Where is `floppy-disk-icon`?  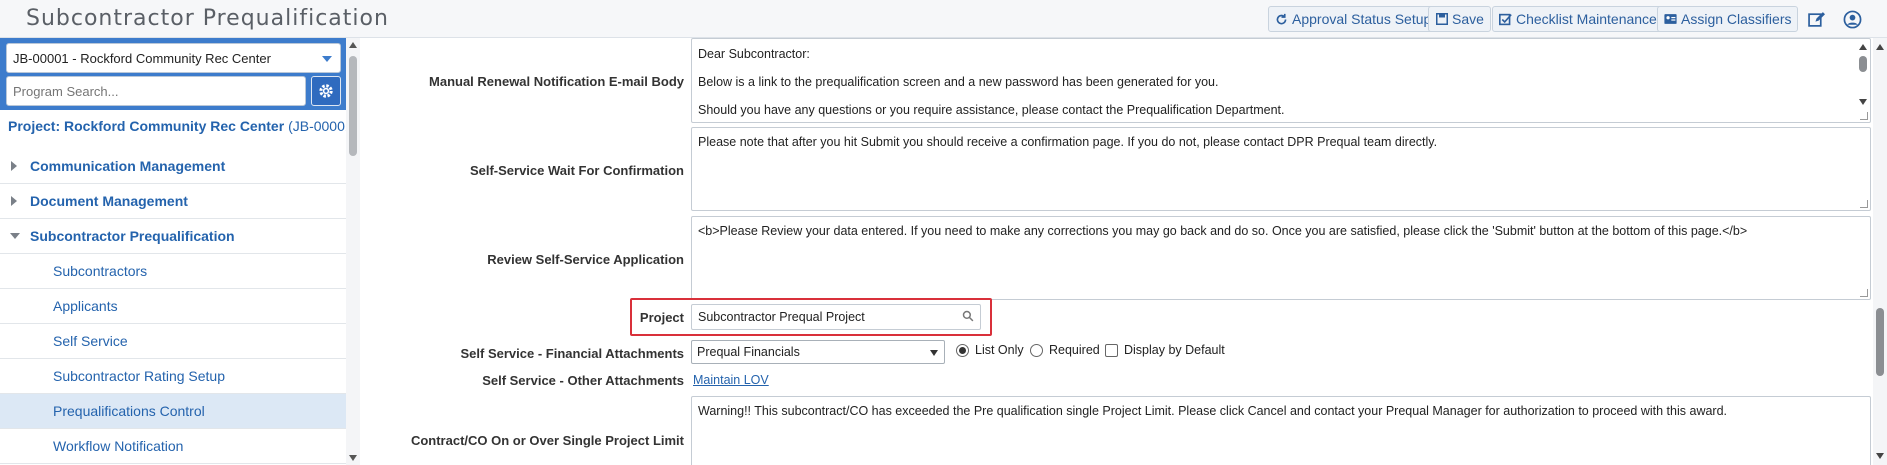
floppy-disk-icon is located at coordinates (1441, 19).